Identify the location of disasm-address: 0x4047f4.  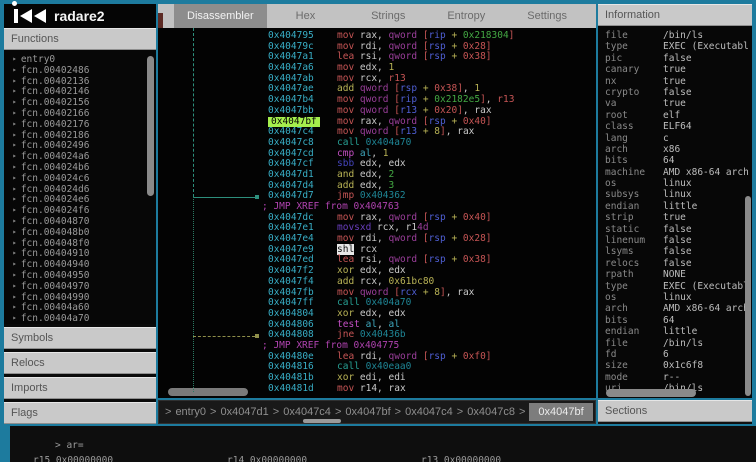
(291, 282).